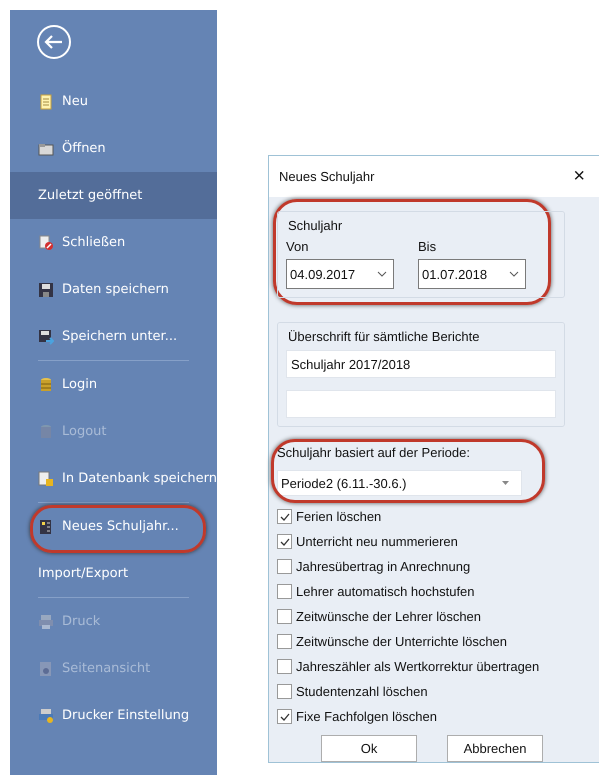 This screenshot has height=775, width=599. I want to click on field-label: Von, so click(298, 246).